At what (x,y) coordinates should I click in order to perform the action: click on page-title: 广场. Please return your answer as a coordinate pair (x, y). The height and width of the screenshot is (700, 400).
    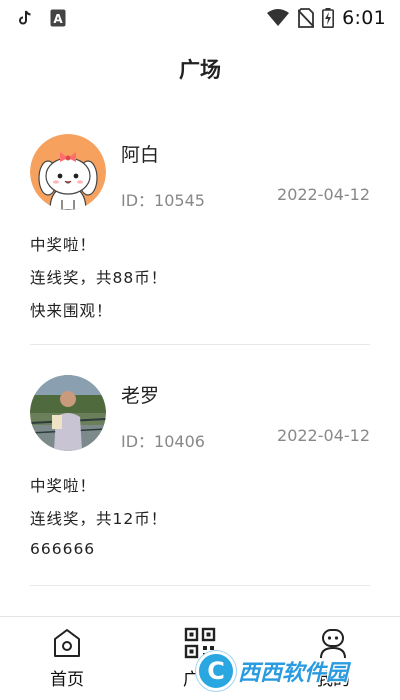
    Looking at the image, I should click on (200, 70).